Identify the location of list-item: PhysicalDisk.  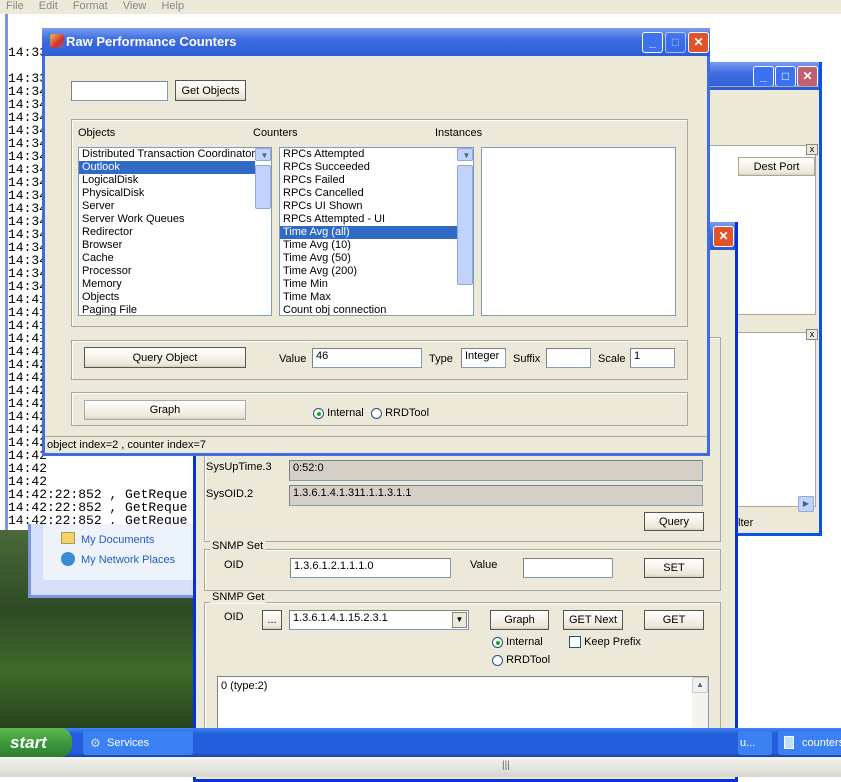
(167, 193).